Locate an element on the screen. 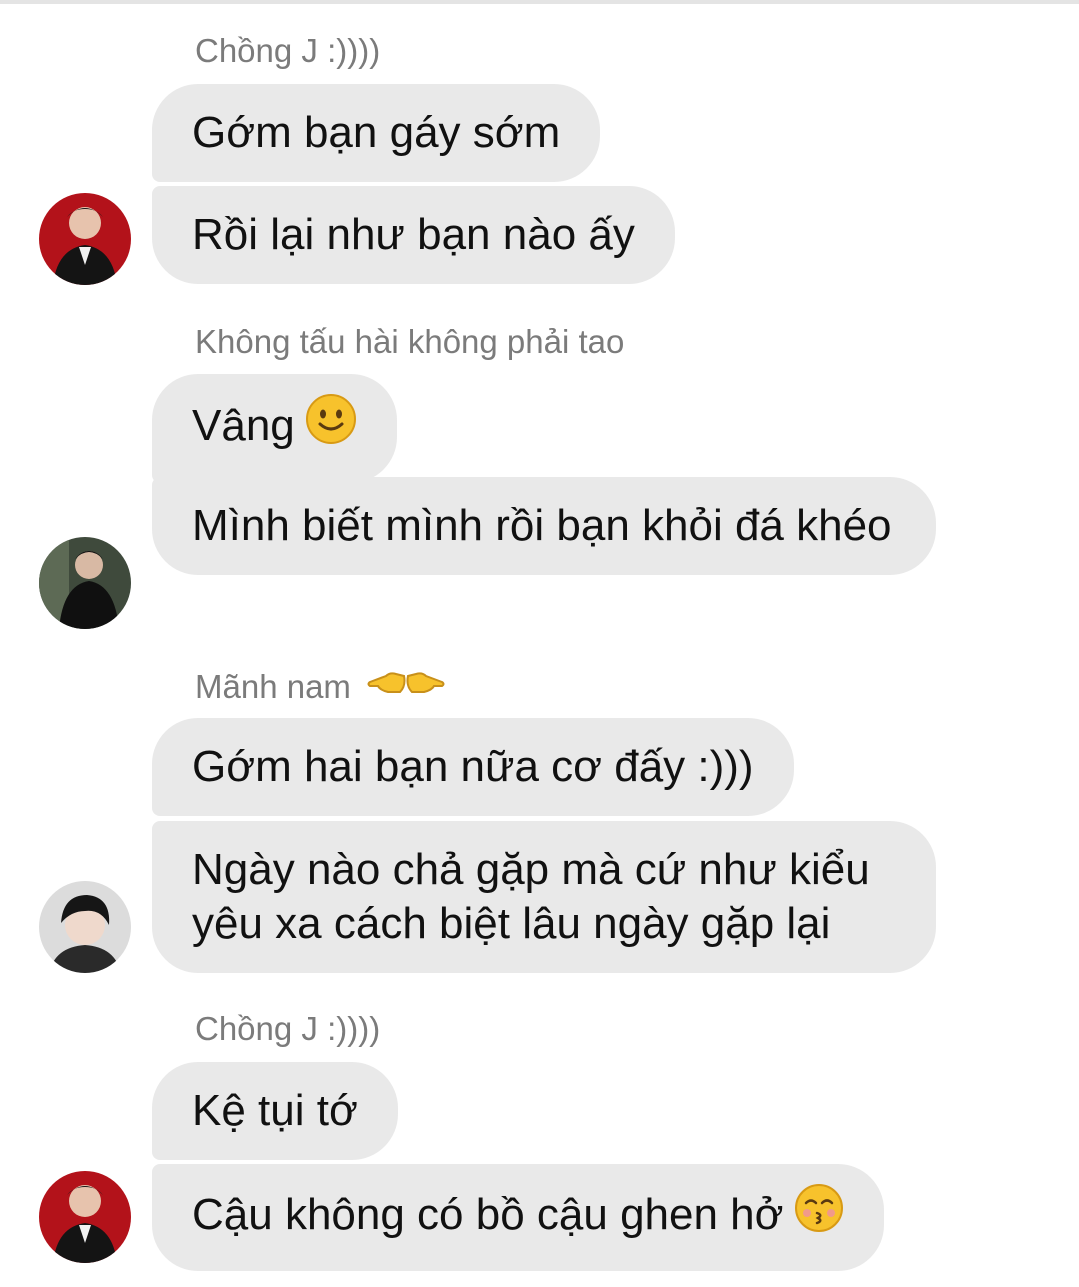 The image size is (1079, 1287). message-text: Cậu không có bồ cậu ghen hở is located at coordinates (488, 1215).